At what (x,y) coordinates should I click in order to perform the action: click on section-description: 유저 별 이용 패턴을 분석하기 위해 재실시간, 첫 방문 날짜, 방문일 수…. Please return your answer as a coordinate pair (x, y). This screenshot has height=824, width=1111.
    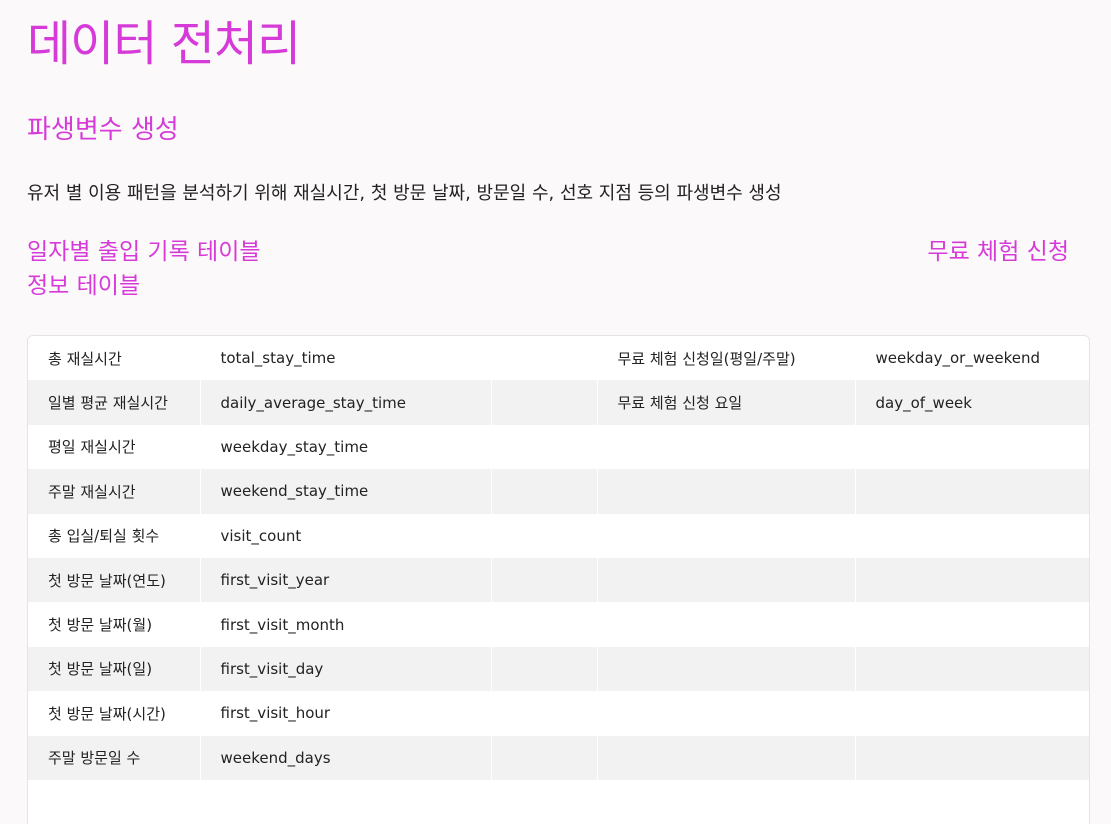
    Looking at the image, I should click on (404, 193).